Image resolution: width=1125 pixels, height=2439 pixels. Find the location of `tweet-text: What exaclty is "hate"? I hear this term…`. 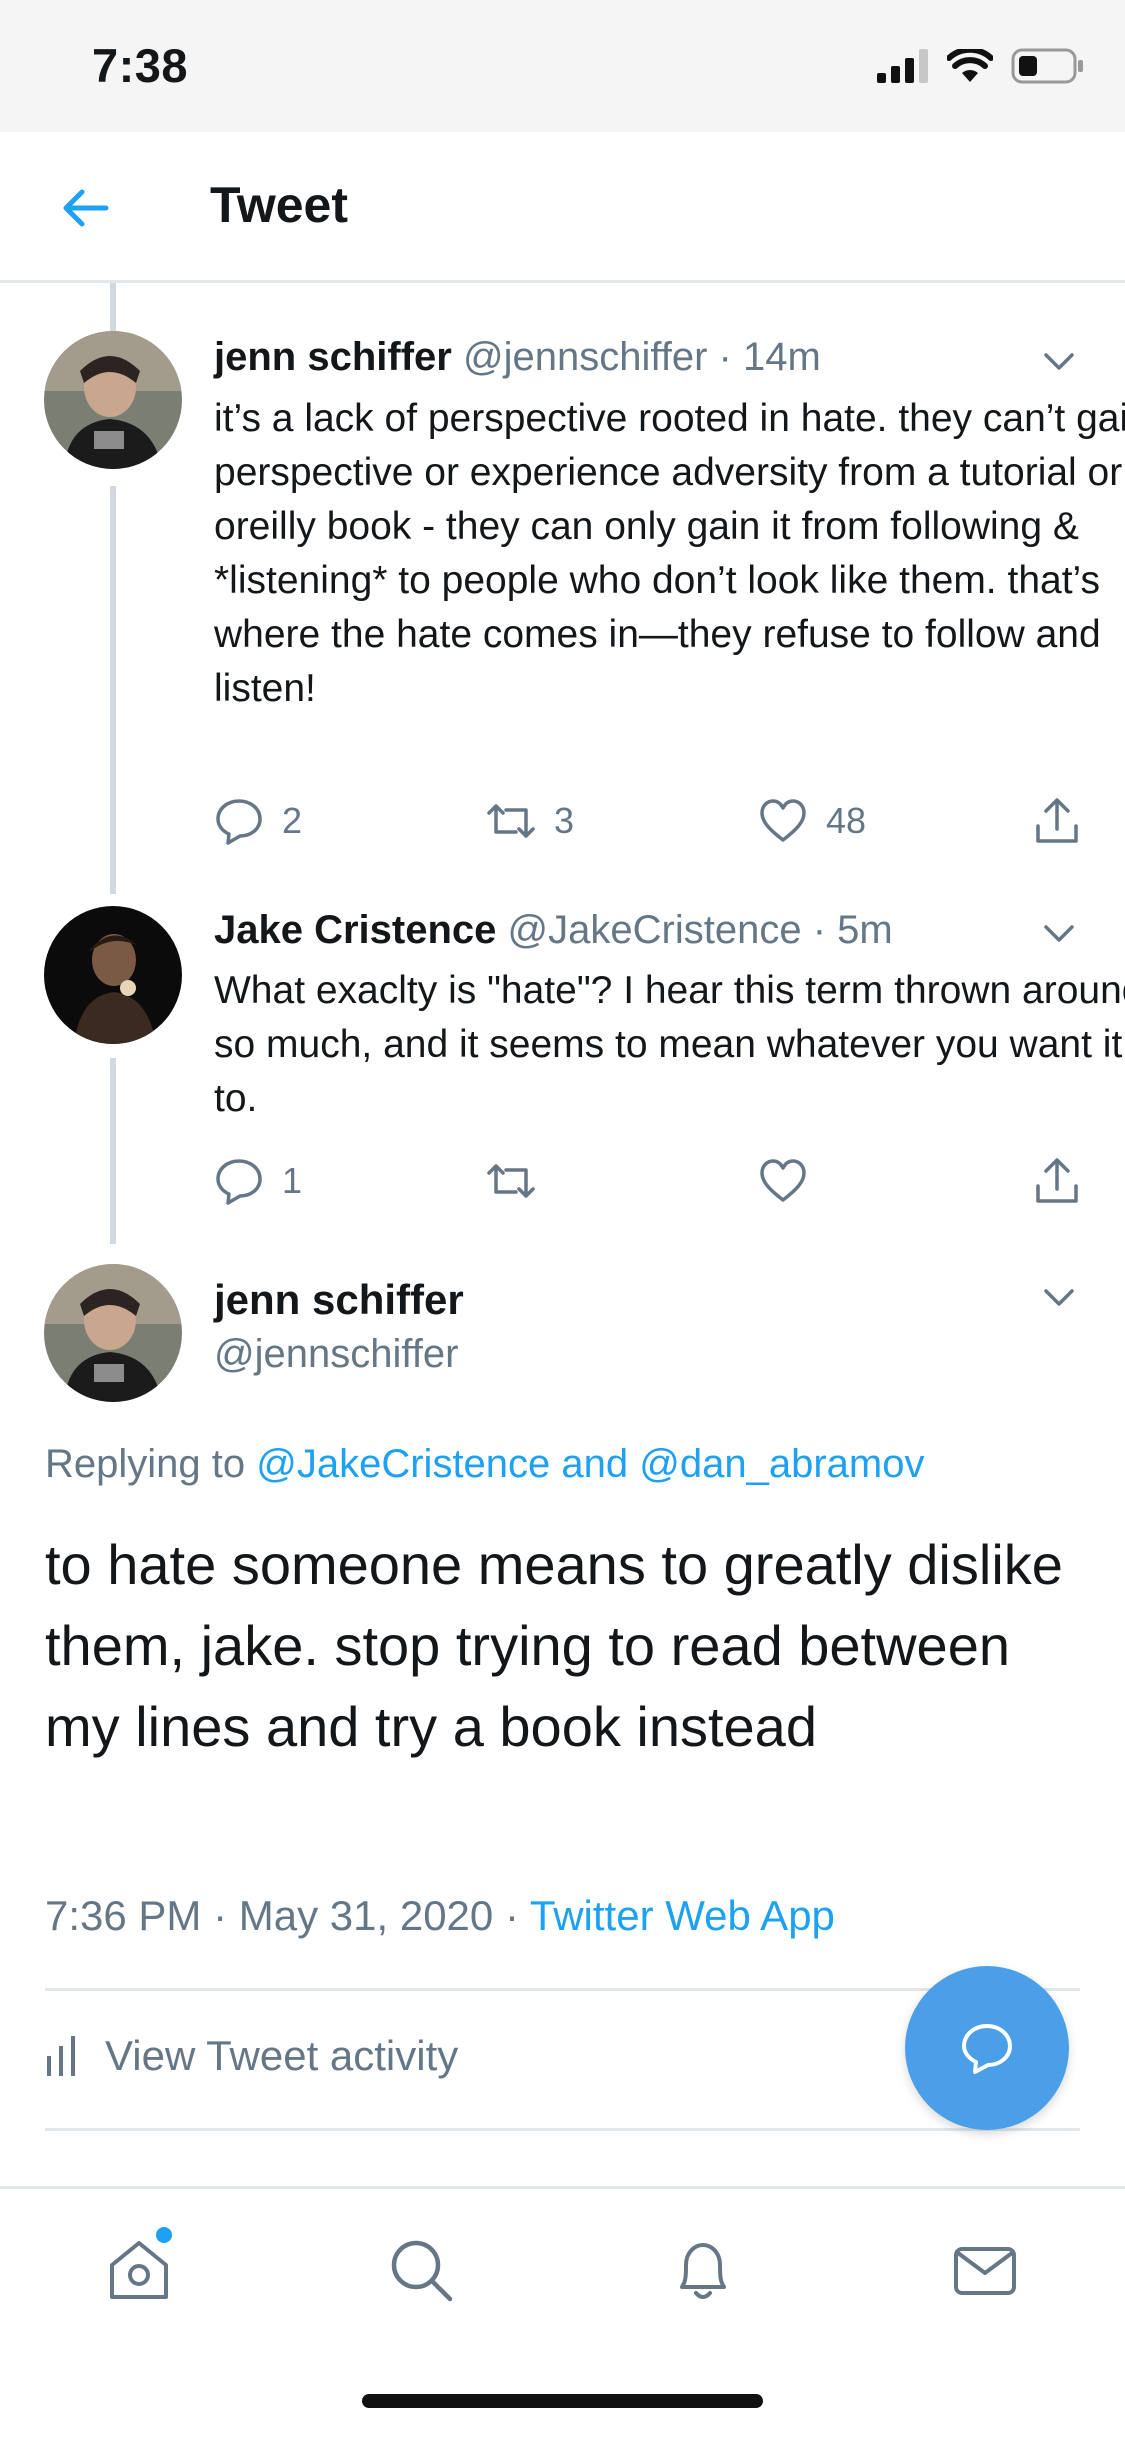

tweet-text: What exaclty is "hate"? I hear this term… is located at coordinates (669, 1044).